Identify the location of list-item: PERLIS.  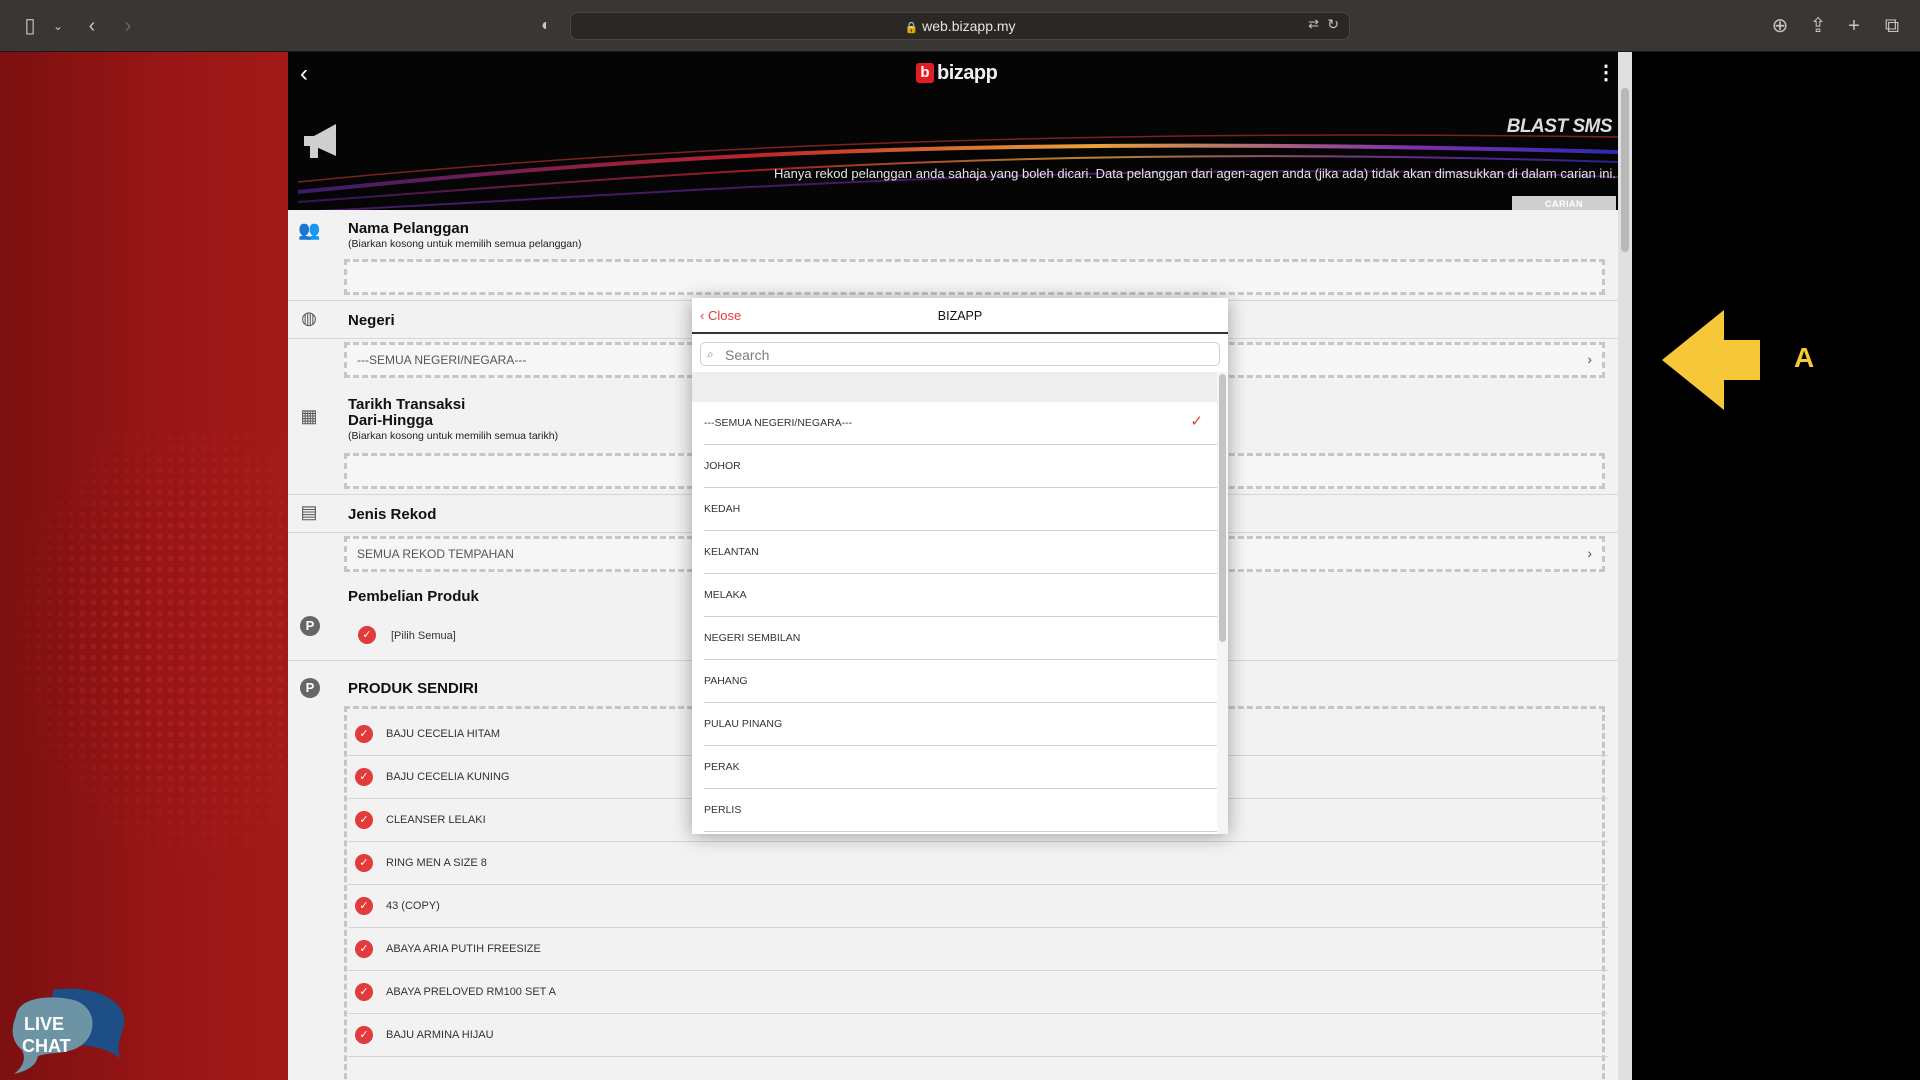
(960, 810).